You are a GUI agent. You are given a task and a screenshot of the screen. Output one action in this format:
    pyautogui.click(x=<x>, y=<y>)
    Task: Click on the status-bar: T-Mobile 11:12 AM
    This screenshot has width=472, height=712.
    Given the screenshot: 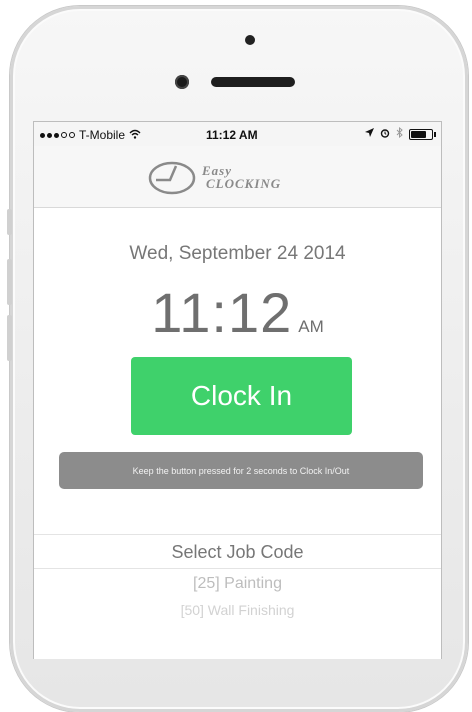 What is the action you would take?
    pyautogui.click(x=237, y=134)
    